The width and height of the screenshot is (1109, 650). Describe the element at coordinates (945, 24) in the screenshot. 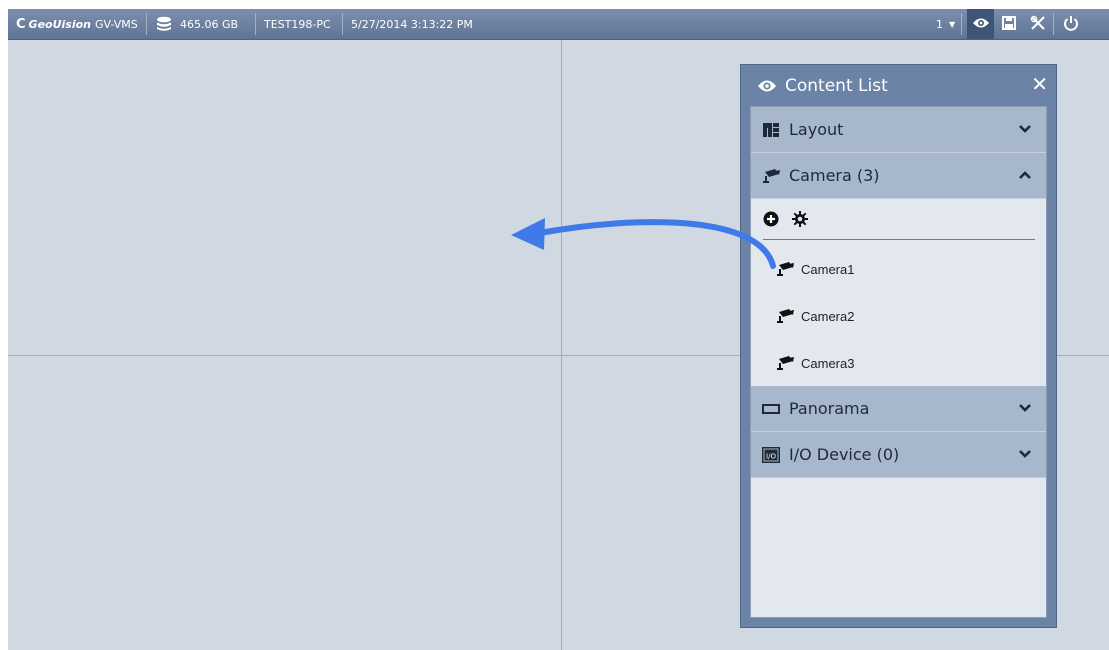

I see `page-selector: 1 ▼` at that location.